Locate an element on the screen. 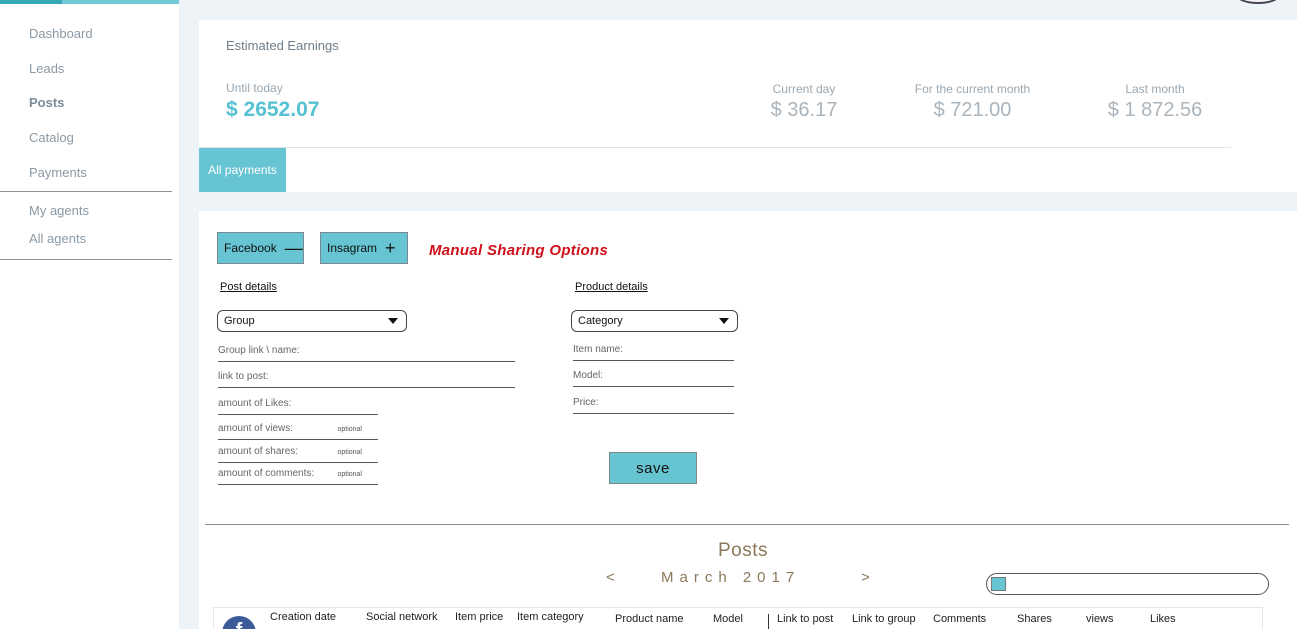 The image size is (1297, 629). section-divider is located at coordinates (747, 524).